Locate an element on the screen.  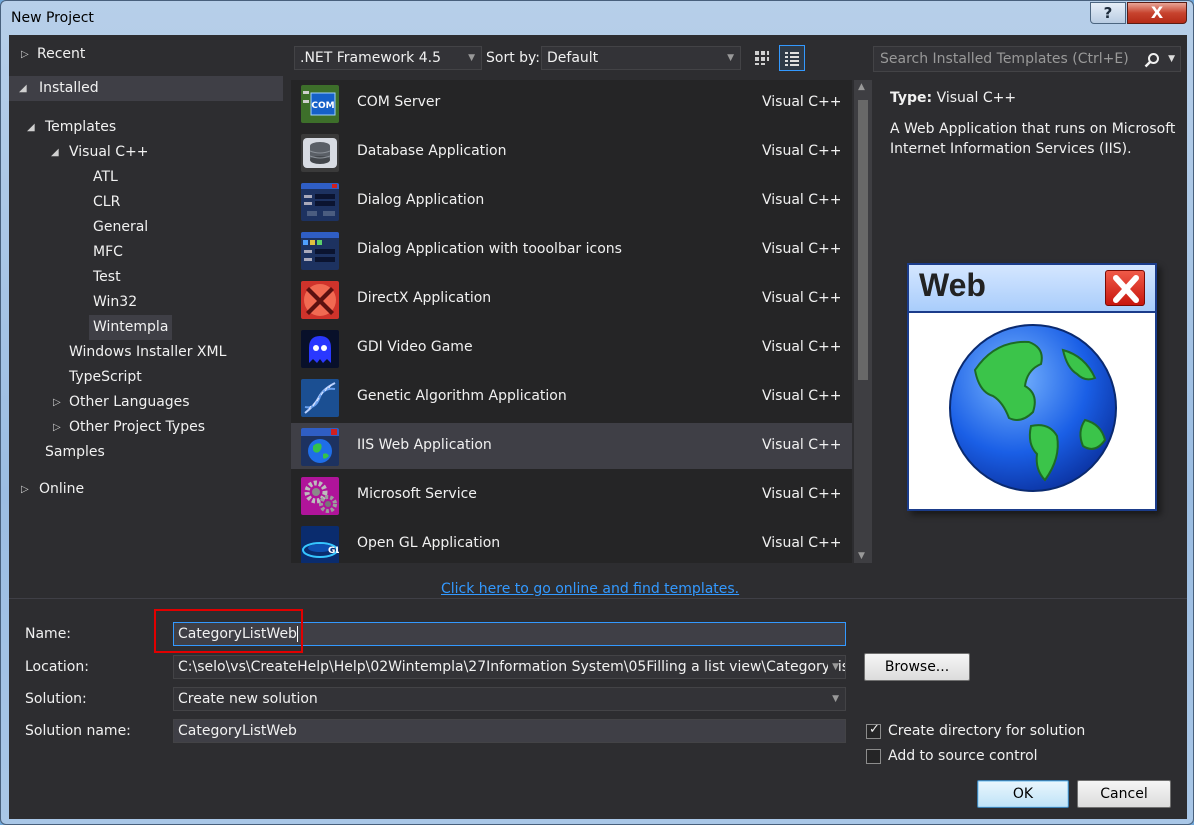
details-view-button is located at coordinates (792, 58).